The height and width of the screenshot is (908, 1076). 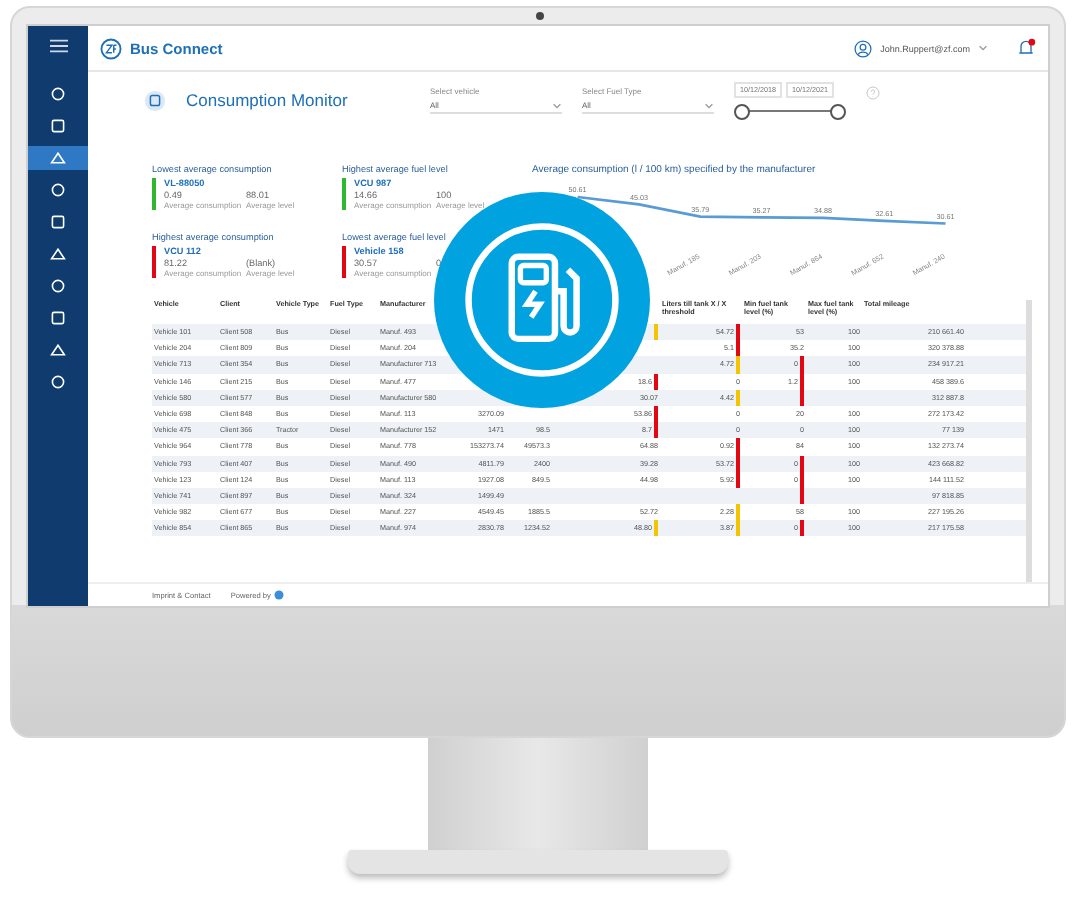 What do you see at coordinates (58, 46) in the screenshot?
I see `menu-icon` at bounding box center [58, 46].